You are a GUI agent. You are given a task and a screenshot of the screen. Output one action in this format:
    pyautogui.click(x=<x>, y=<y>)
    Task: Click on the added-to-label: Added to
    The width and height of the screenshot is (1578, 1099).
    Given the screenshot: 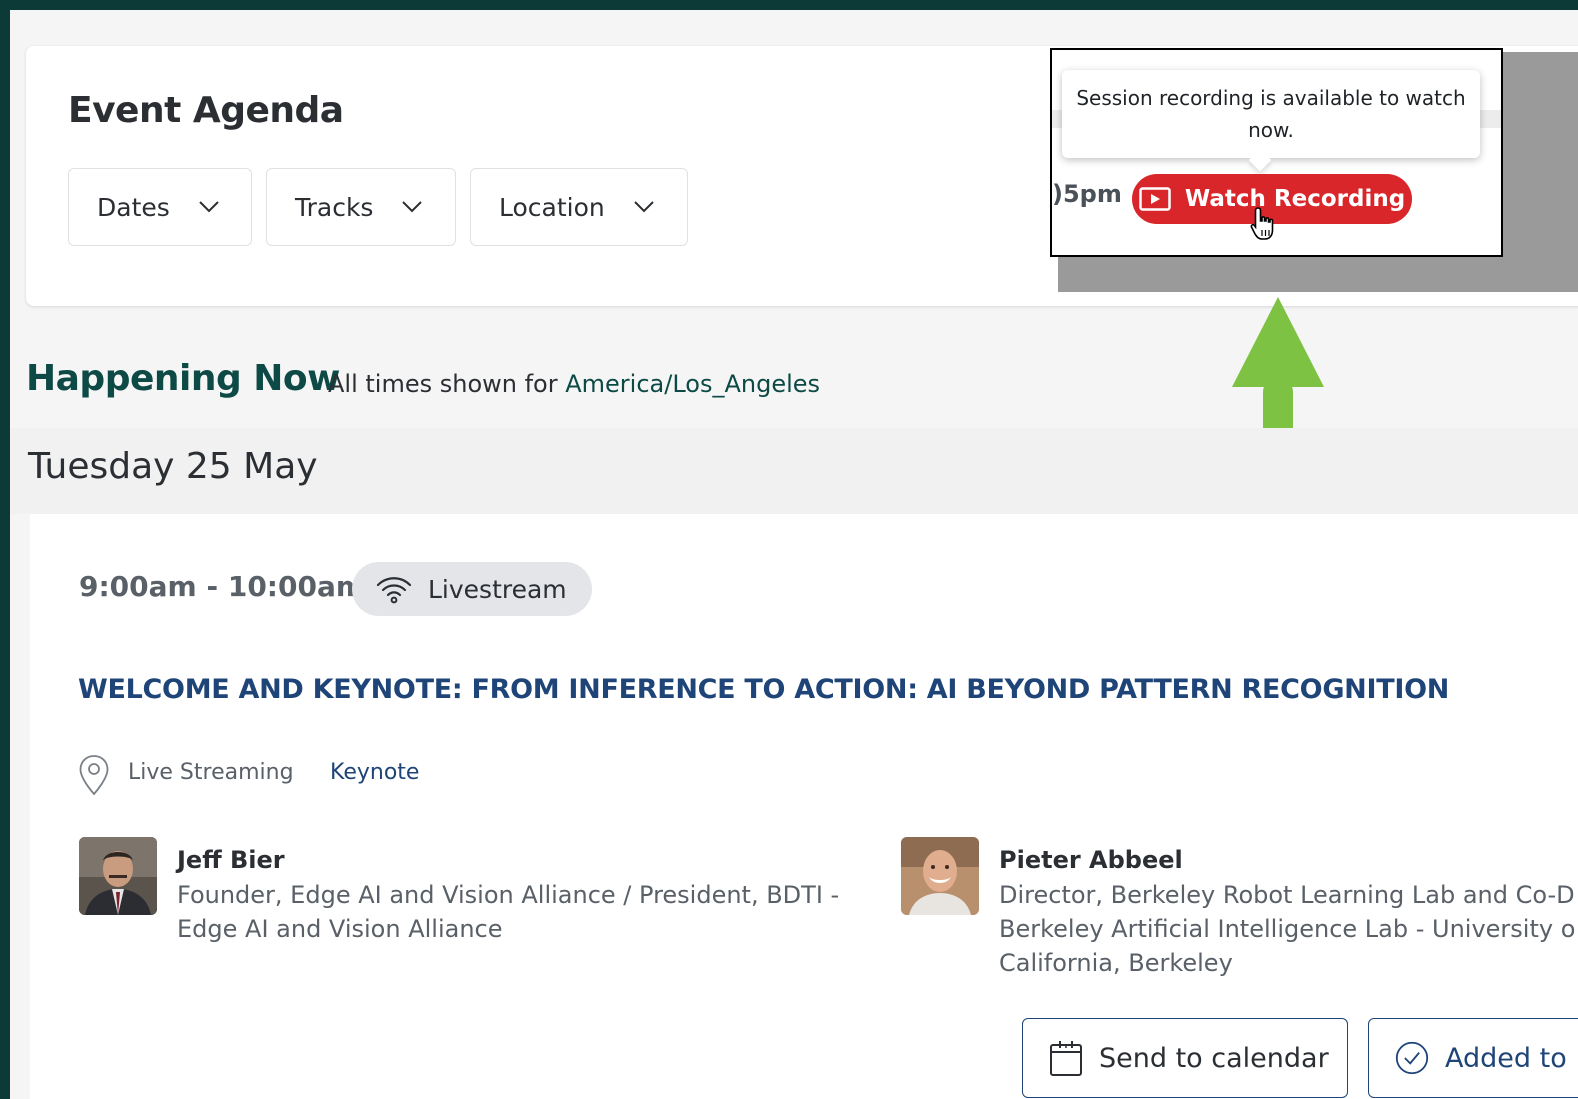 What is the action you would take?
    pyautogui.click(x=1506, y=1058)
    